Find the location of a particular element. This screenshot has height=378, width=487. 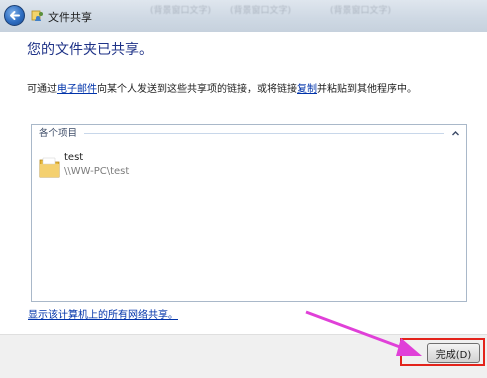

show-all-shares-link: 显示该计算机上的所有网络共享。 is located at coordinates (103, 313).